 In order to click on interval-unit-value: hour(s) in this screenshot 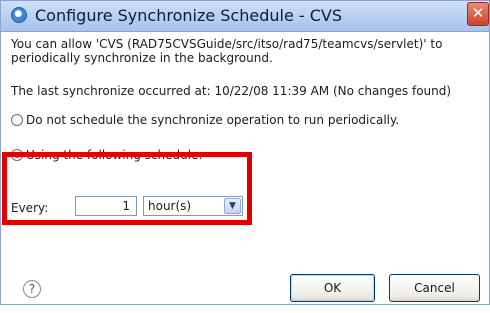, I will do `click(170, 206)`.